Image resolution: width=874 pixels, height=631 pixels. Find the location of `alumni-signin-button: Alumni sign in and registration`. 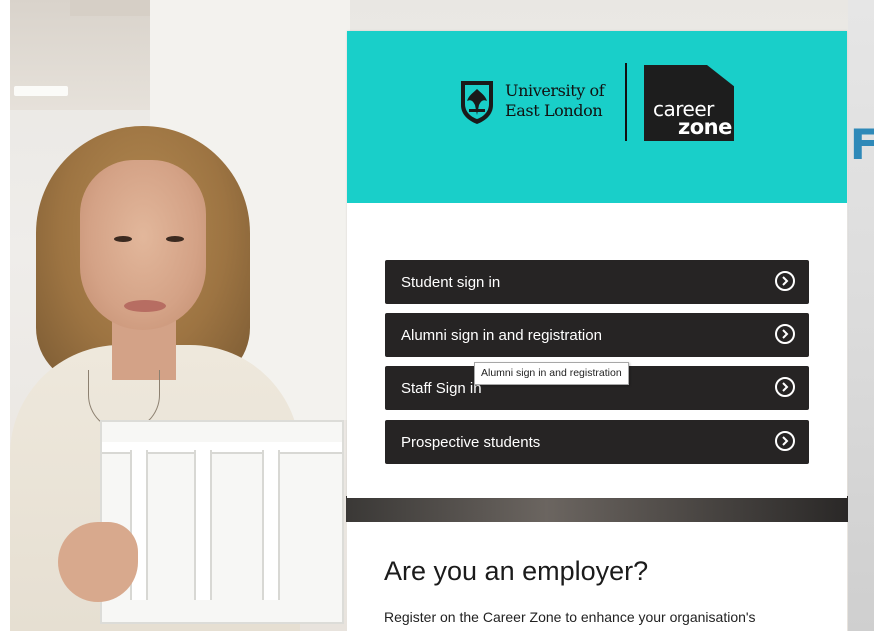

alumni-signin-button: Alumni sign in and registration is located at coordinates (597, 335).